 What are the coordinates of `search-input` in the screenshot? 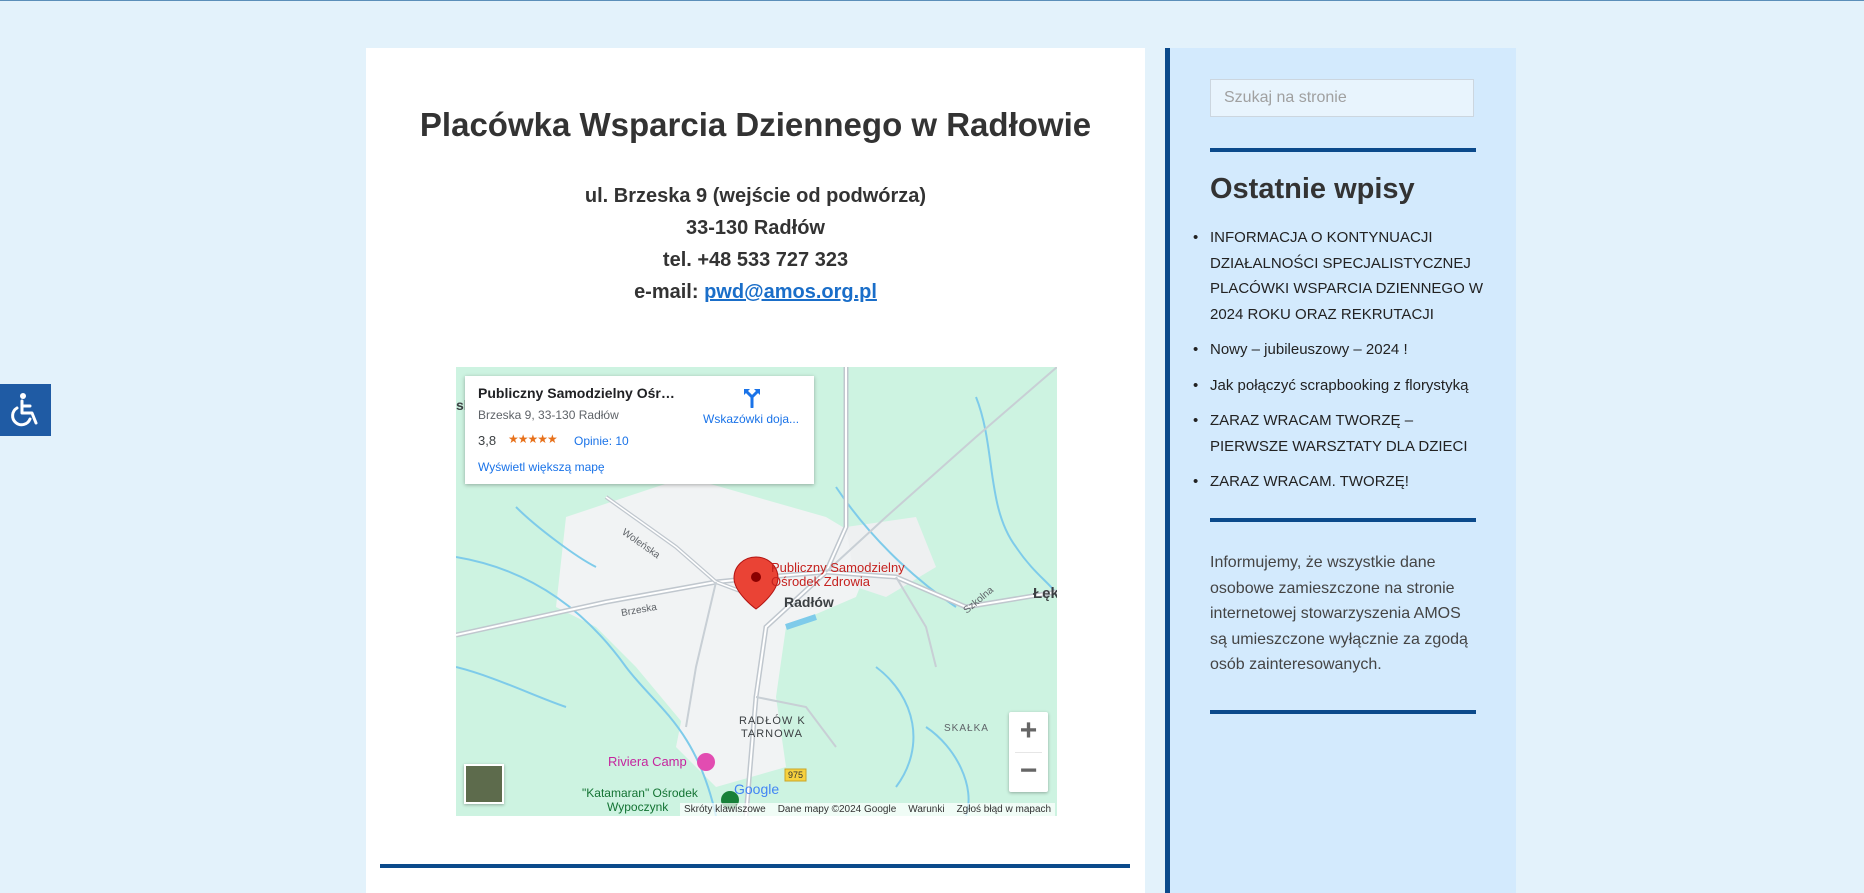 It's located at (1342, 98).